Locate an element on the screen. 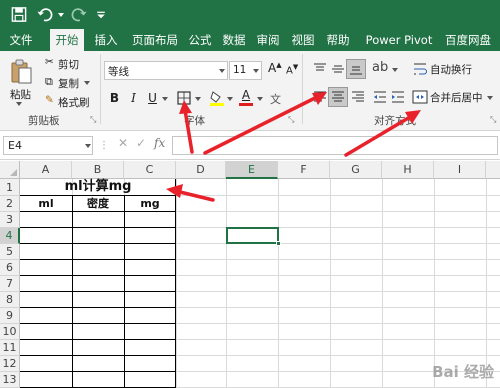 This screenshot has width=500, height=388. confirm-entry-icon: ✓ is located at coordinates (141, 143).